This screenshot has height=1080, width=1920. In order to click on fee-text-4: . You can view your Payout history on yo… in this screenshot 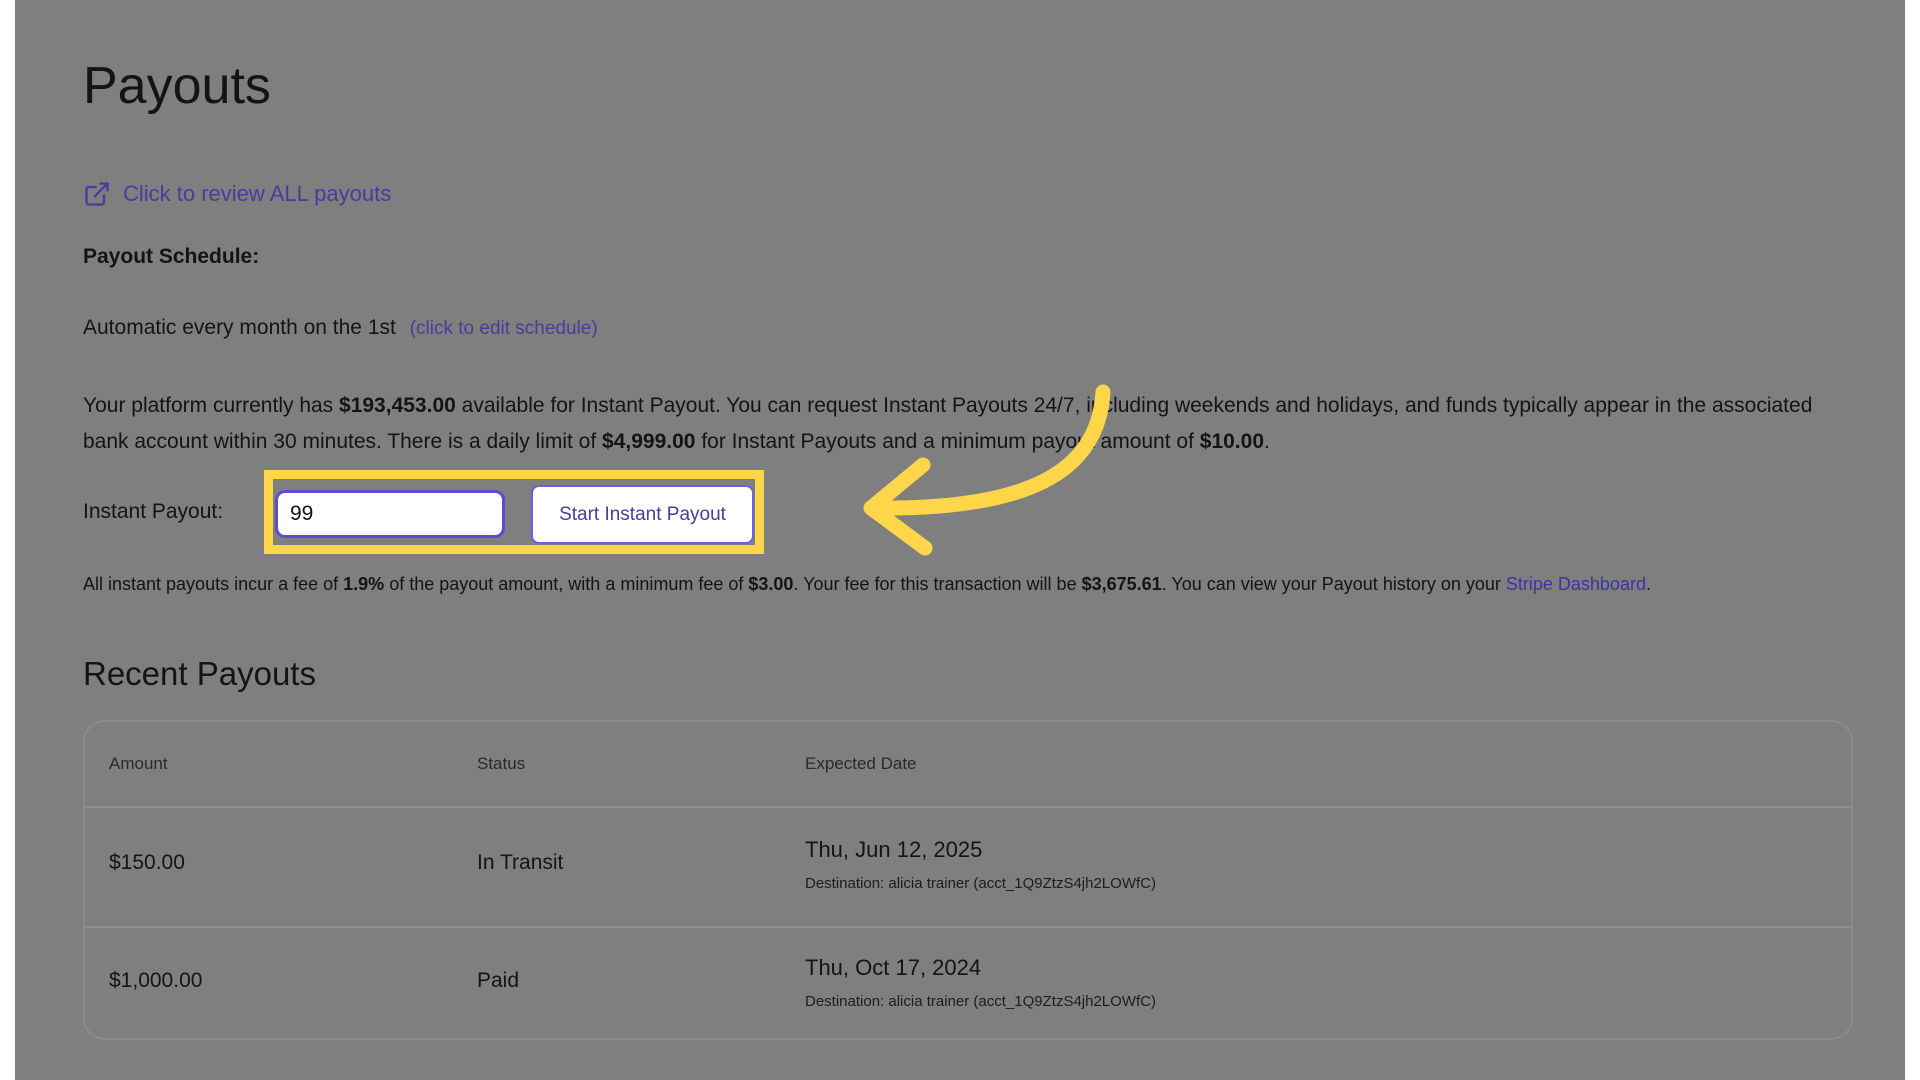, I will do `click(1333, 584)`.